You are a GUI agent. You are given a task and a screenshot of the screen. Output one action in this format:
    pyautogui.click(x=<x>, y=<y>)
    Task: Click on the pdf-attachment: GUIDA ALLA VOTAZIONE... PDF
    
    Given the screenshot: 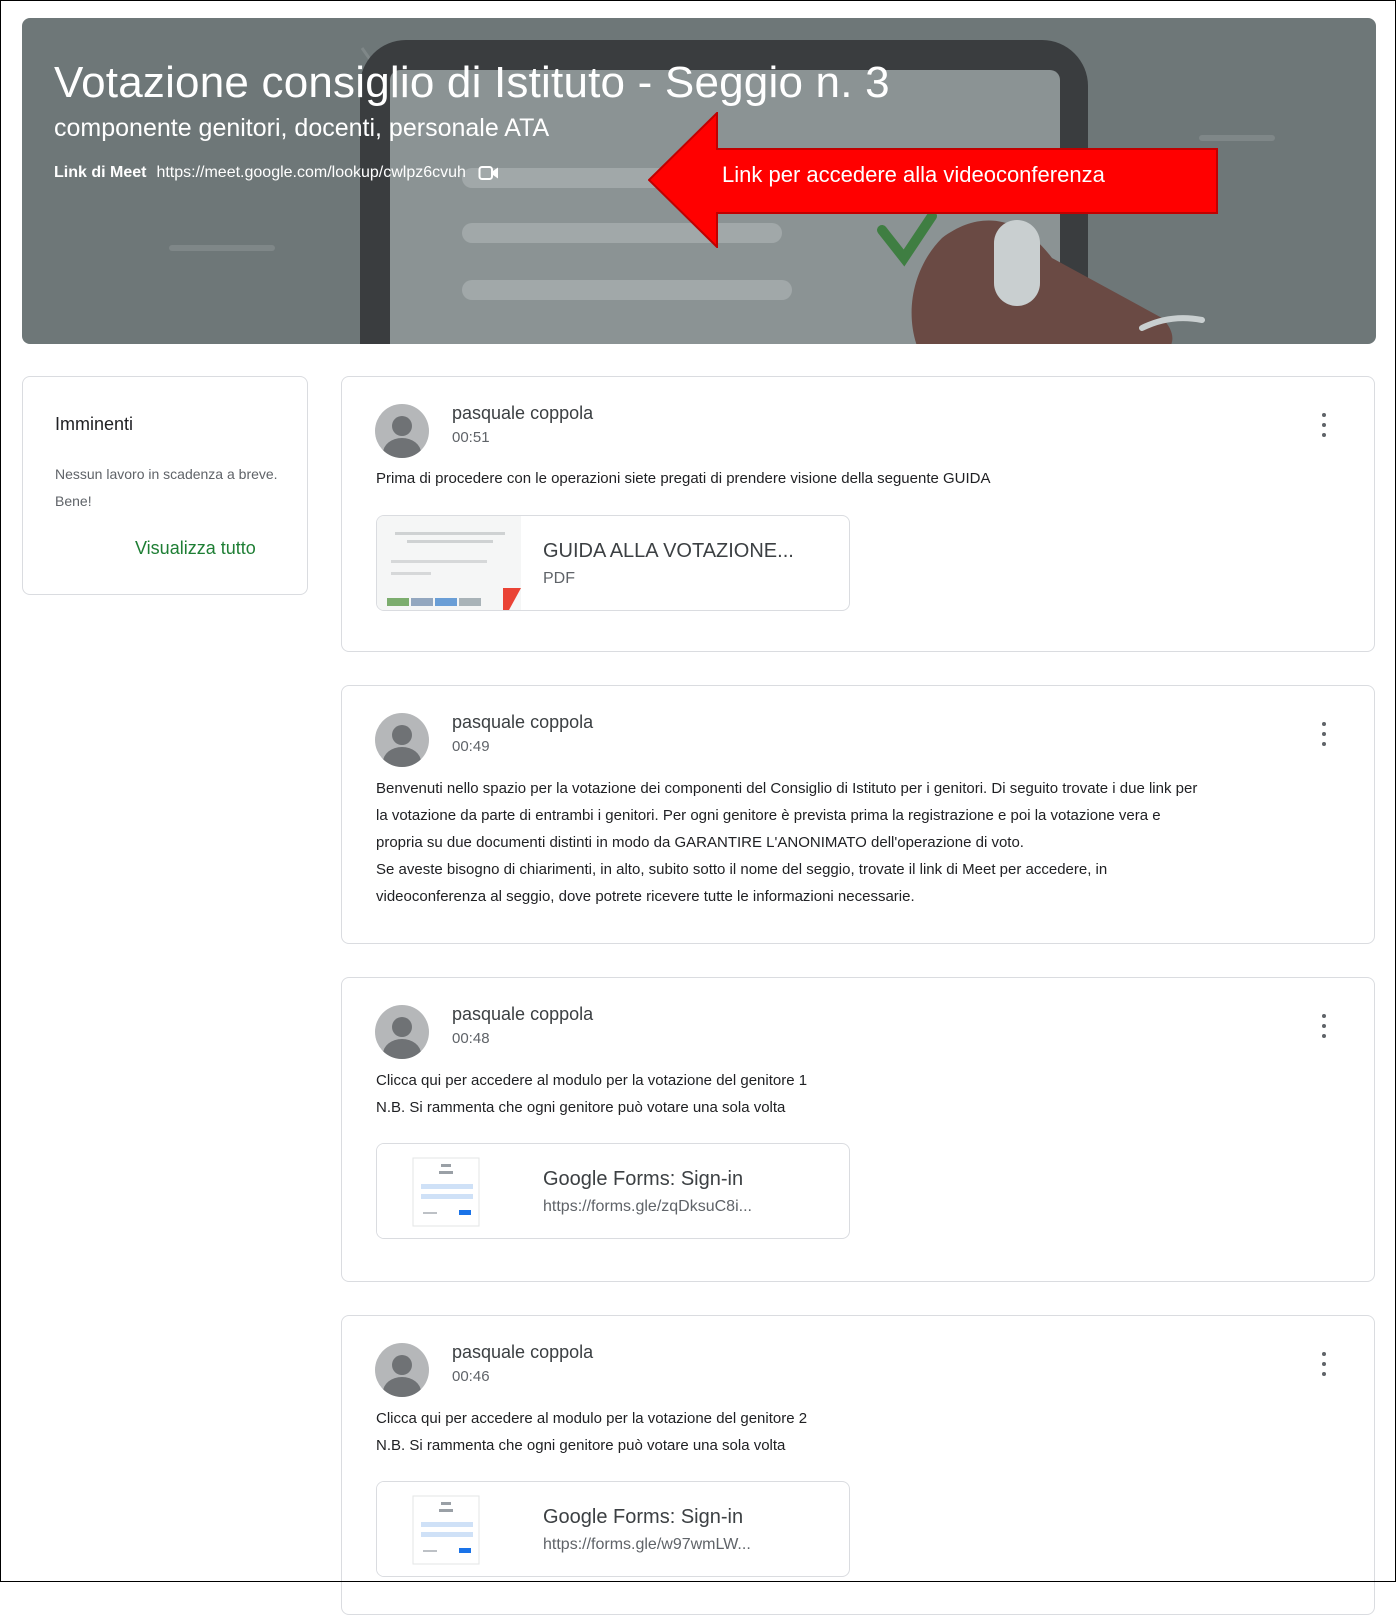 What is the action you would take?
    pyautogui.click(x=613, y=563)
    